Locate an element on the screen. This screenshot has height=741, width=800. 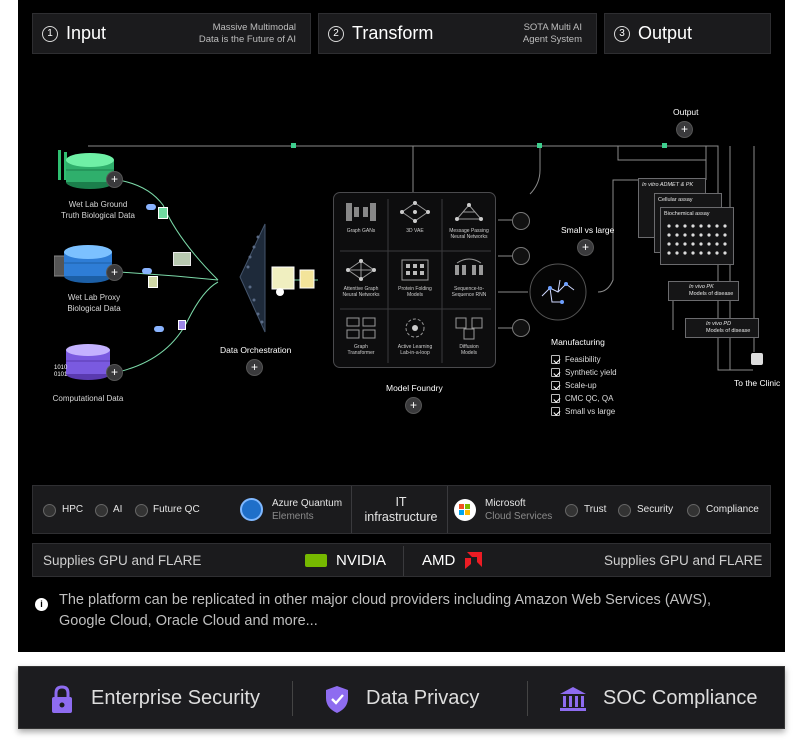
ai-label: AI is located at coordinates (118, 509).